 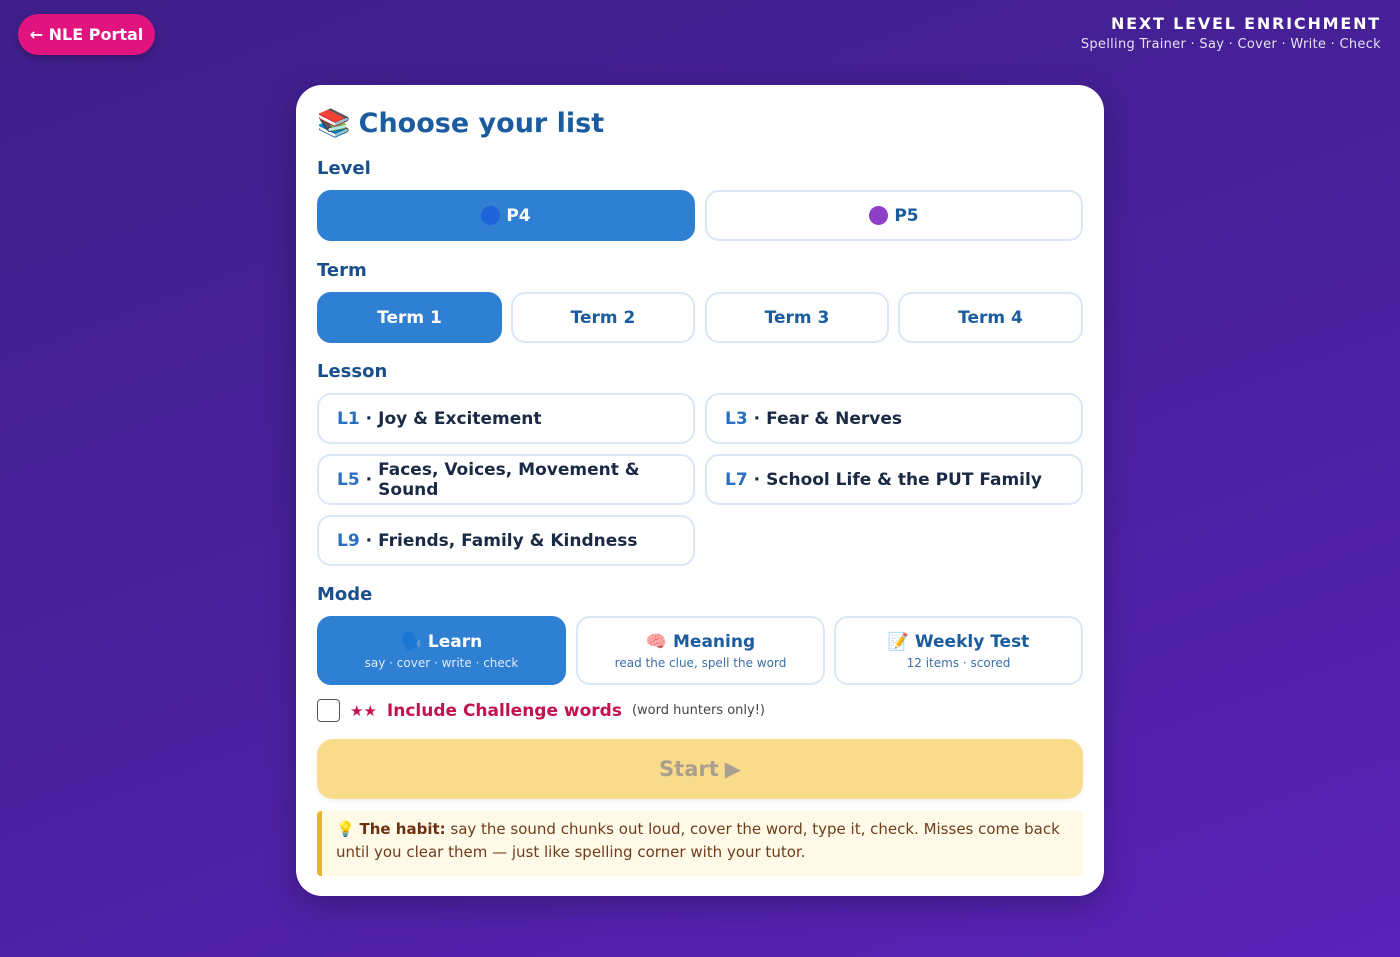 What do you see at coordinates (342, 270) in the screenshot?
I see `term-label: Term` at bounding box center [342, 270].